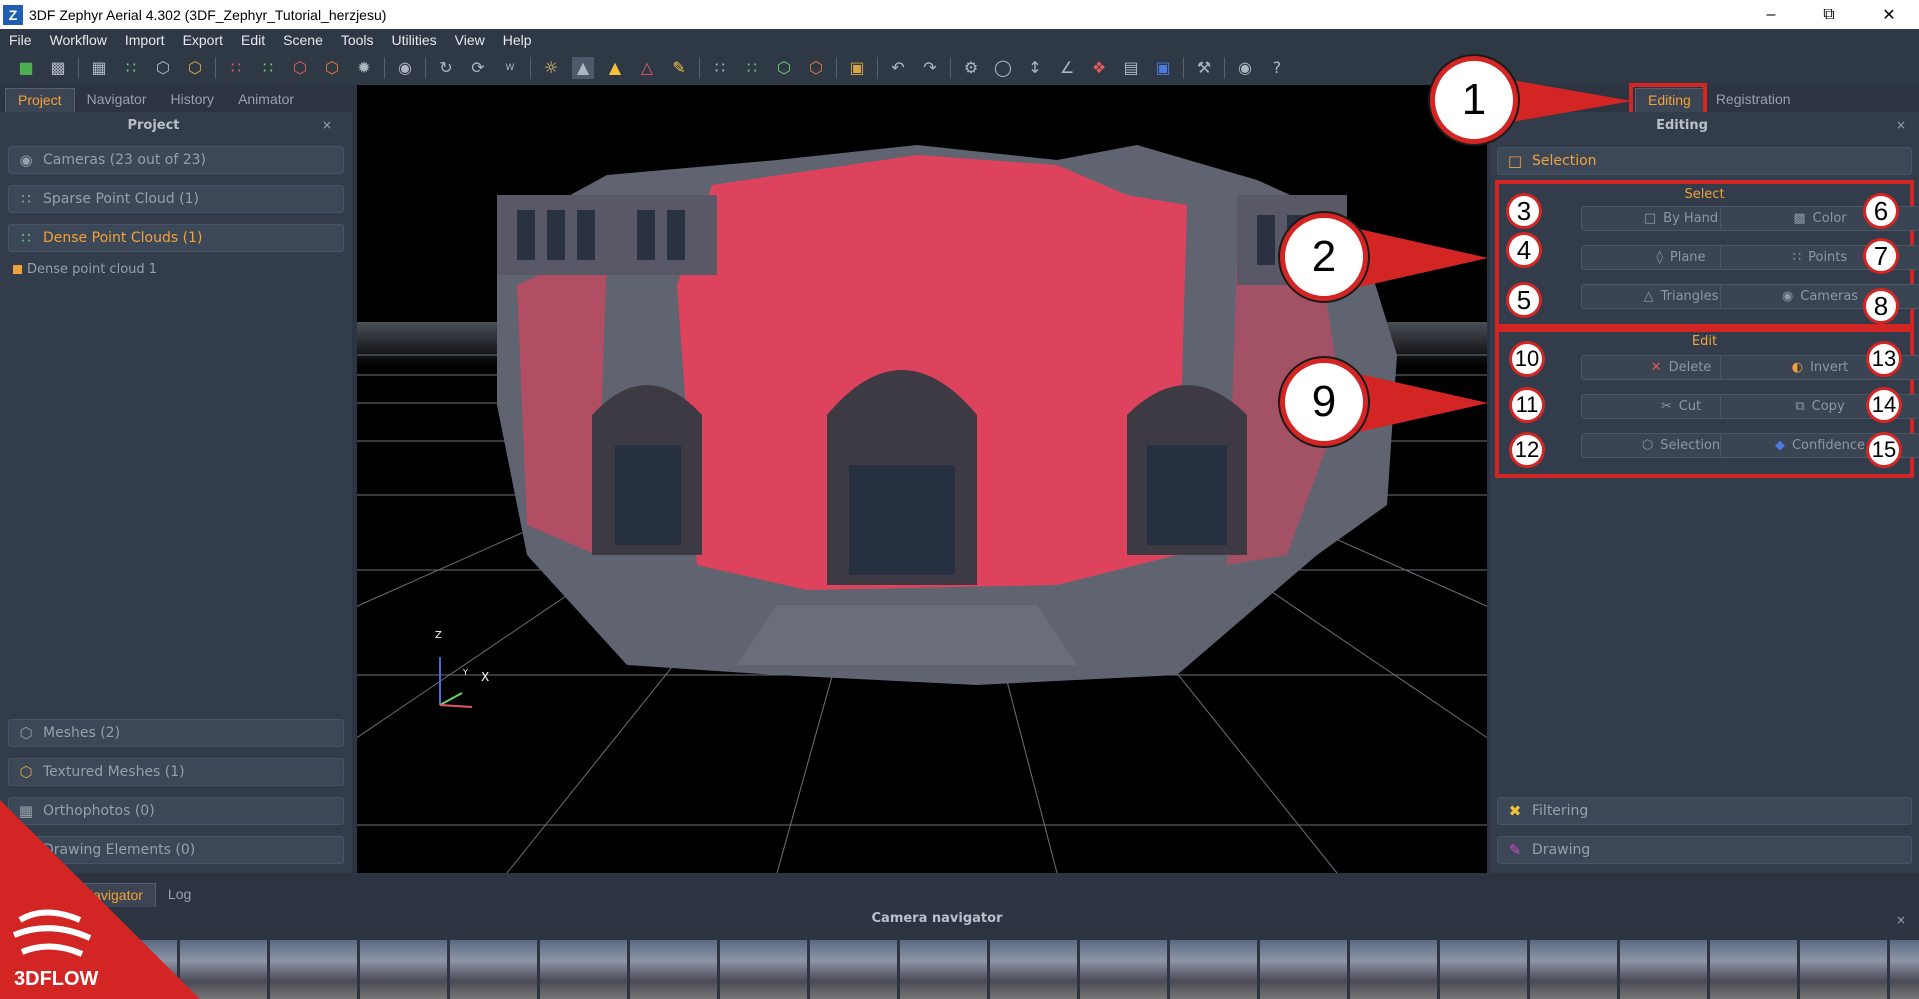 Image resolution: width=1919 pixels, height=999 pixels. What do you see at coordinates (163, 68) in the screenshot?
I see `mesh-icon: ⬡` at bounding box center [163, 68].